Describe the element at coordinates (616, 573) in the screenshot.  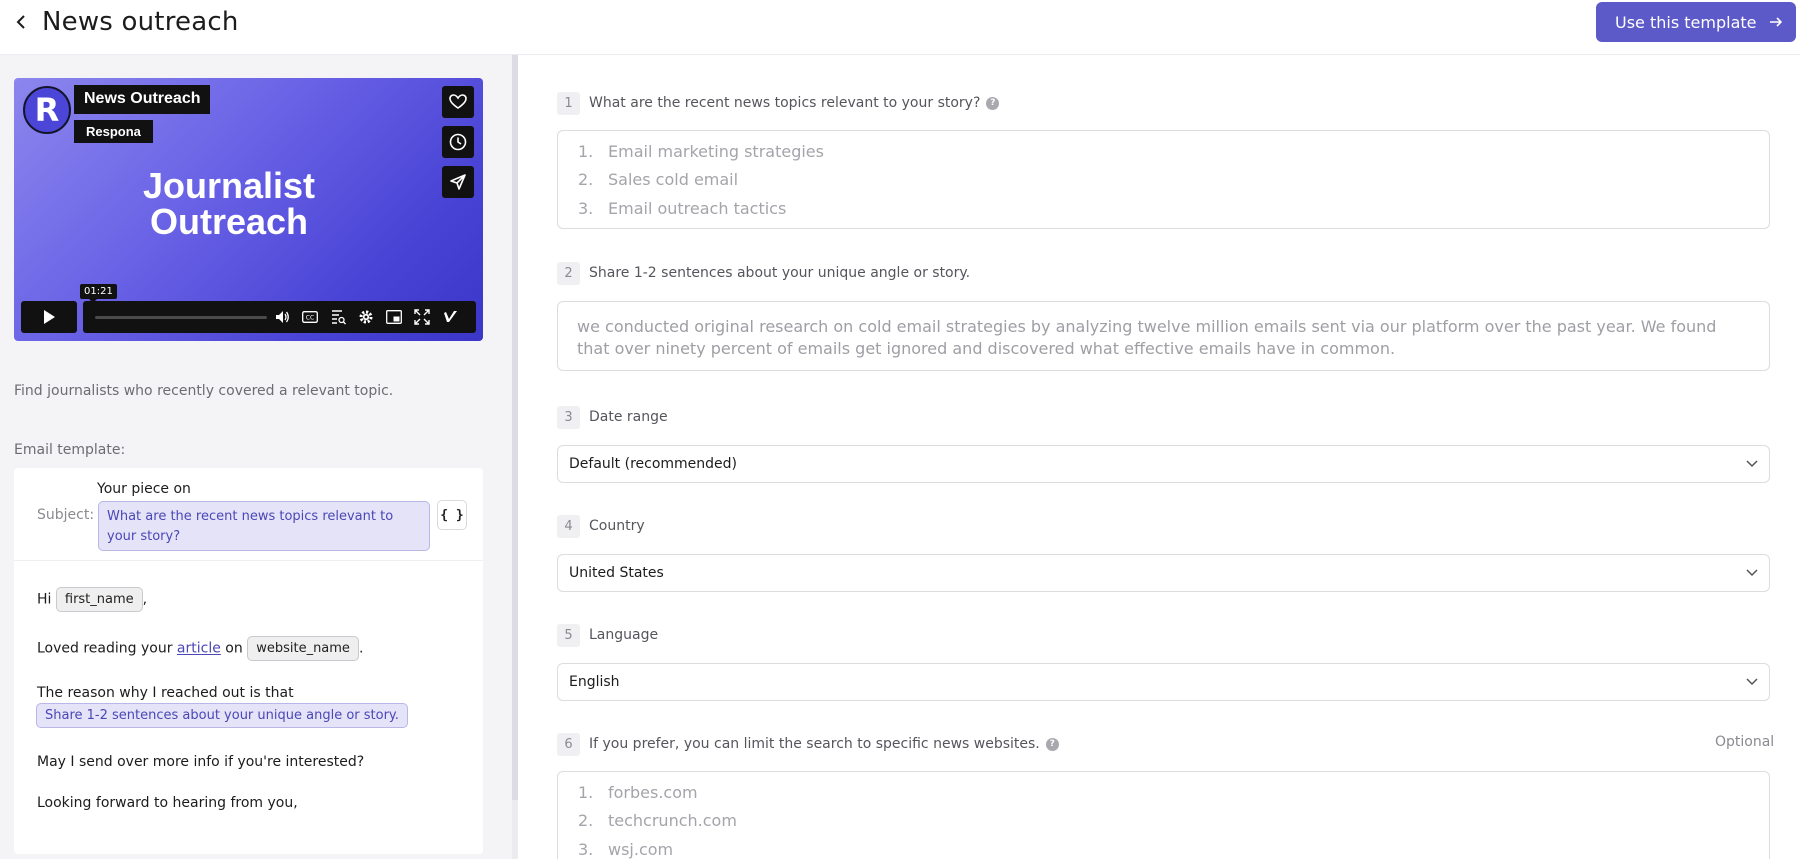
I see `select-value: United States` at that location.